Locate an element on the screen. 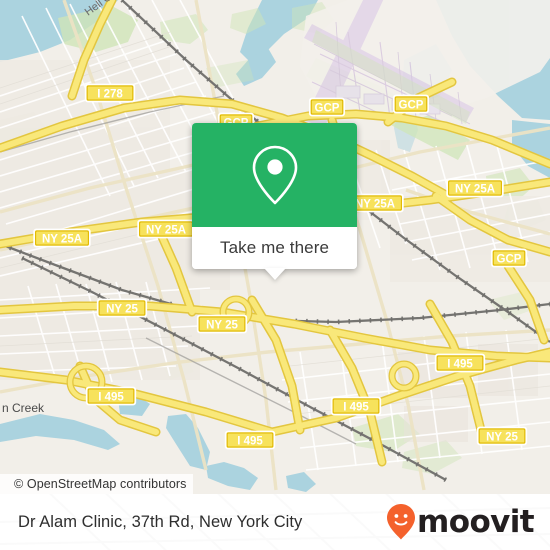  moovit-wordmark: moovit is located at coordinates (476, 521).